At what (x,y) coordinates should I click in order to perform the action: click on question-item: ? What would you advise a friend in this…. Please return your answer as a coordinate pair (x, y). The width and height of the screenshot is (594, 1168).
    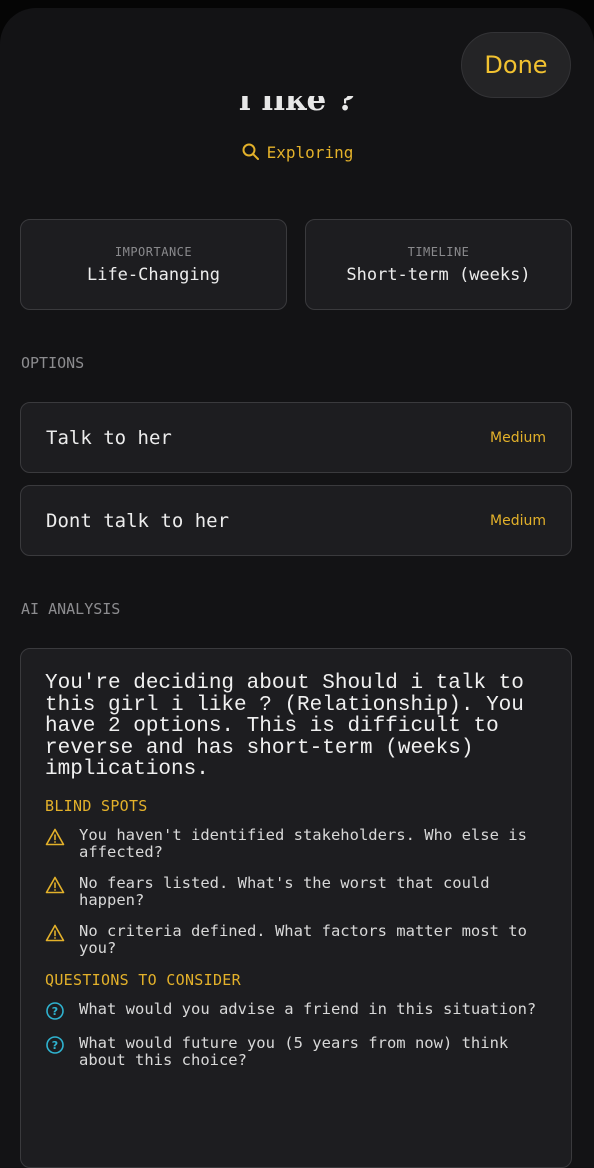
    Looking at the image, I should click on (296, 1010).